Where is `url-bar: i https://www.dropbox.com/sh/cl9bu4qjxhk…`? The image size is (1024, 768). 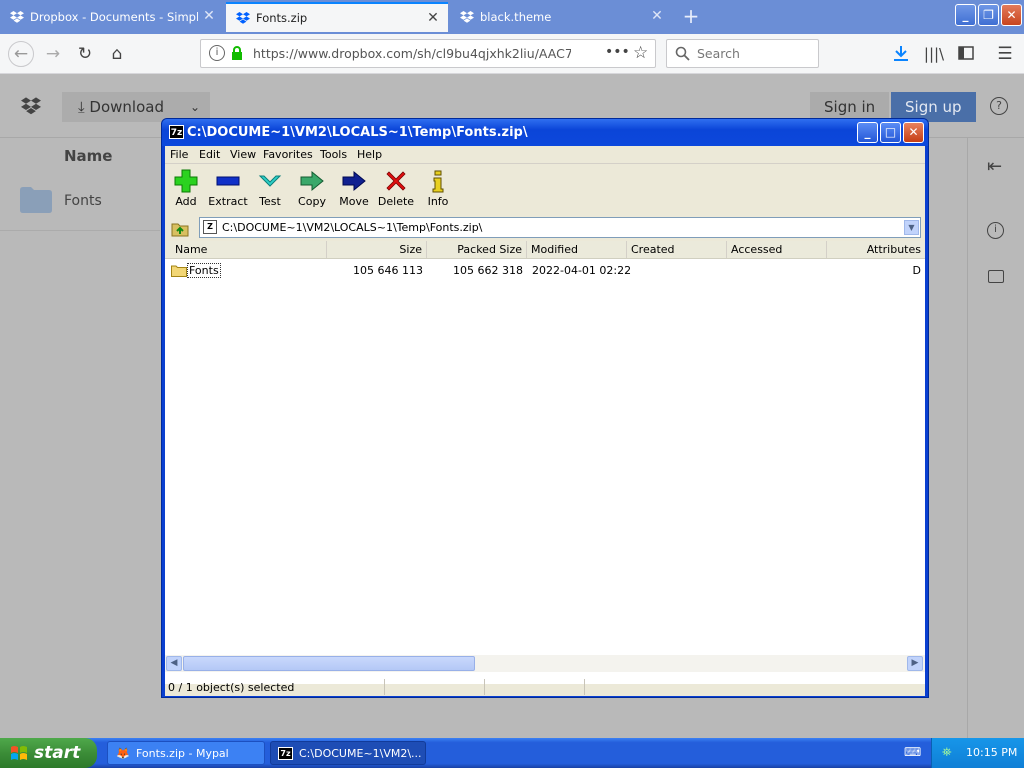 url-bar: i https://www.dropbox.com/sh/cl9bu4qjxhk… is located at coordinates (428, 53).